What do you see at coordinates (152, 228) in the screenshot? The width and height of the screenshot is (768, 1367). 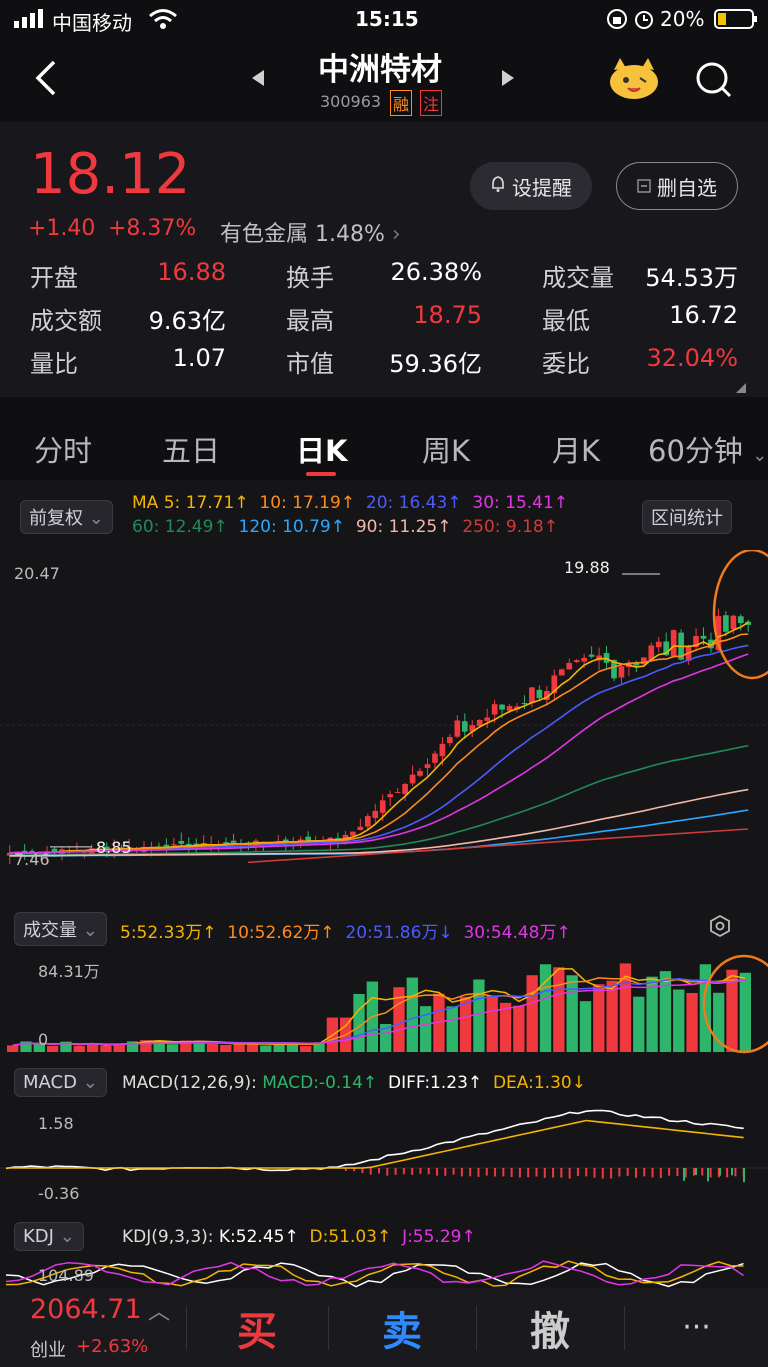 I see `price-change-pct: +8.37%` at bounding box center [152, 228].